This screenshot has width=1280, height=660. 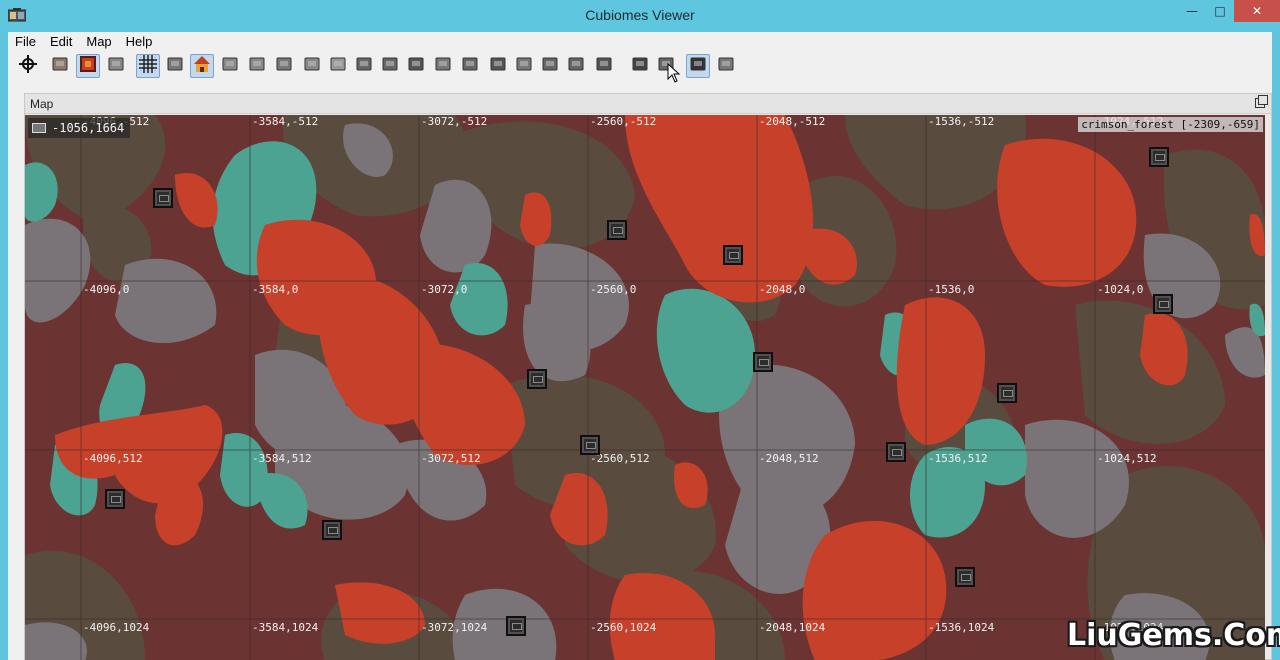 I want to click on end-city-icon, so click(x=726, y=66).